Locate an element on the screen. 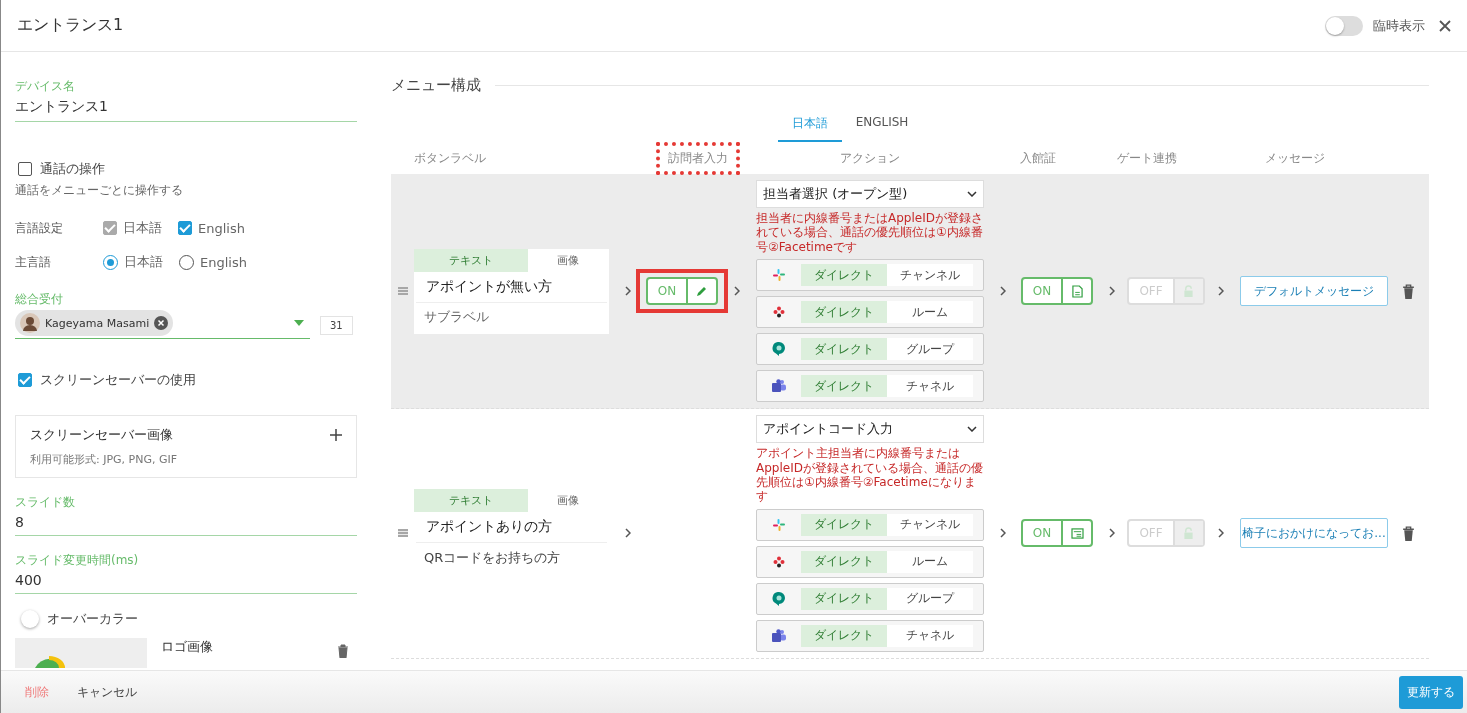  hint-text: 通話をメニューごとに操作する is located at coordinates (99, 190).